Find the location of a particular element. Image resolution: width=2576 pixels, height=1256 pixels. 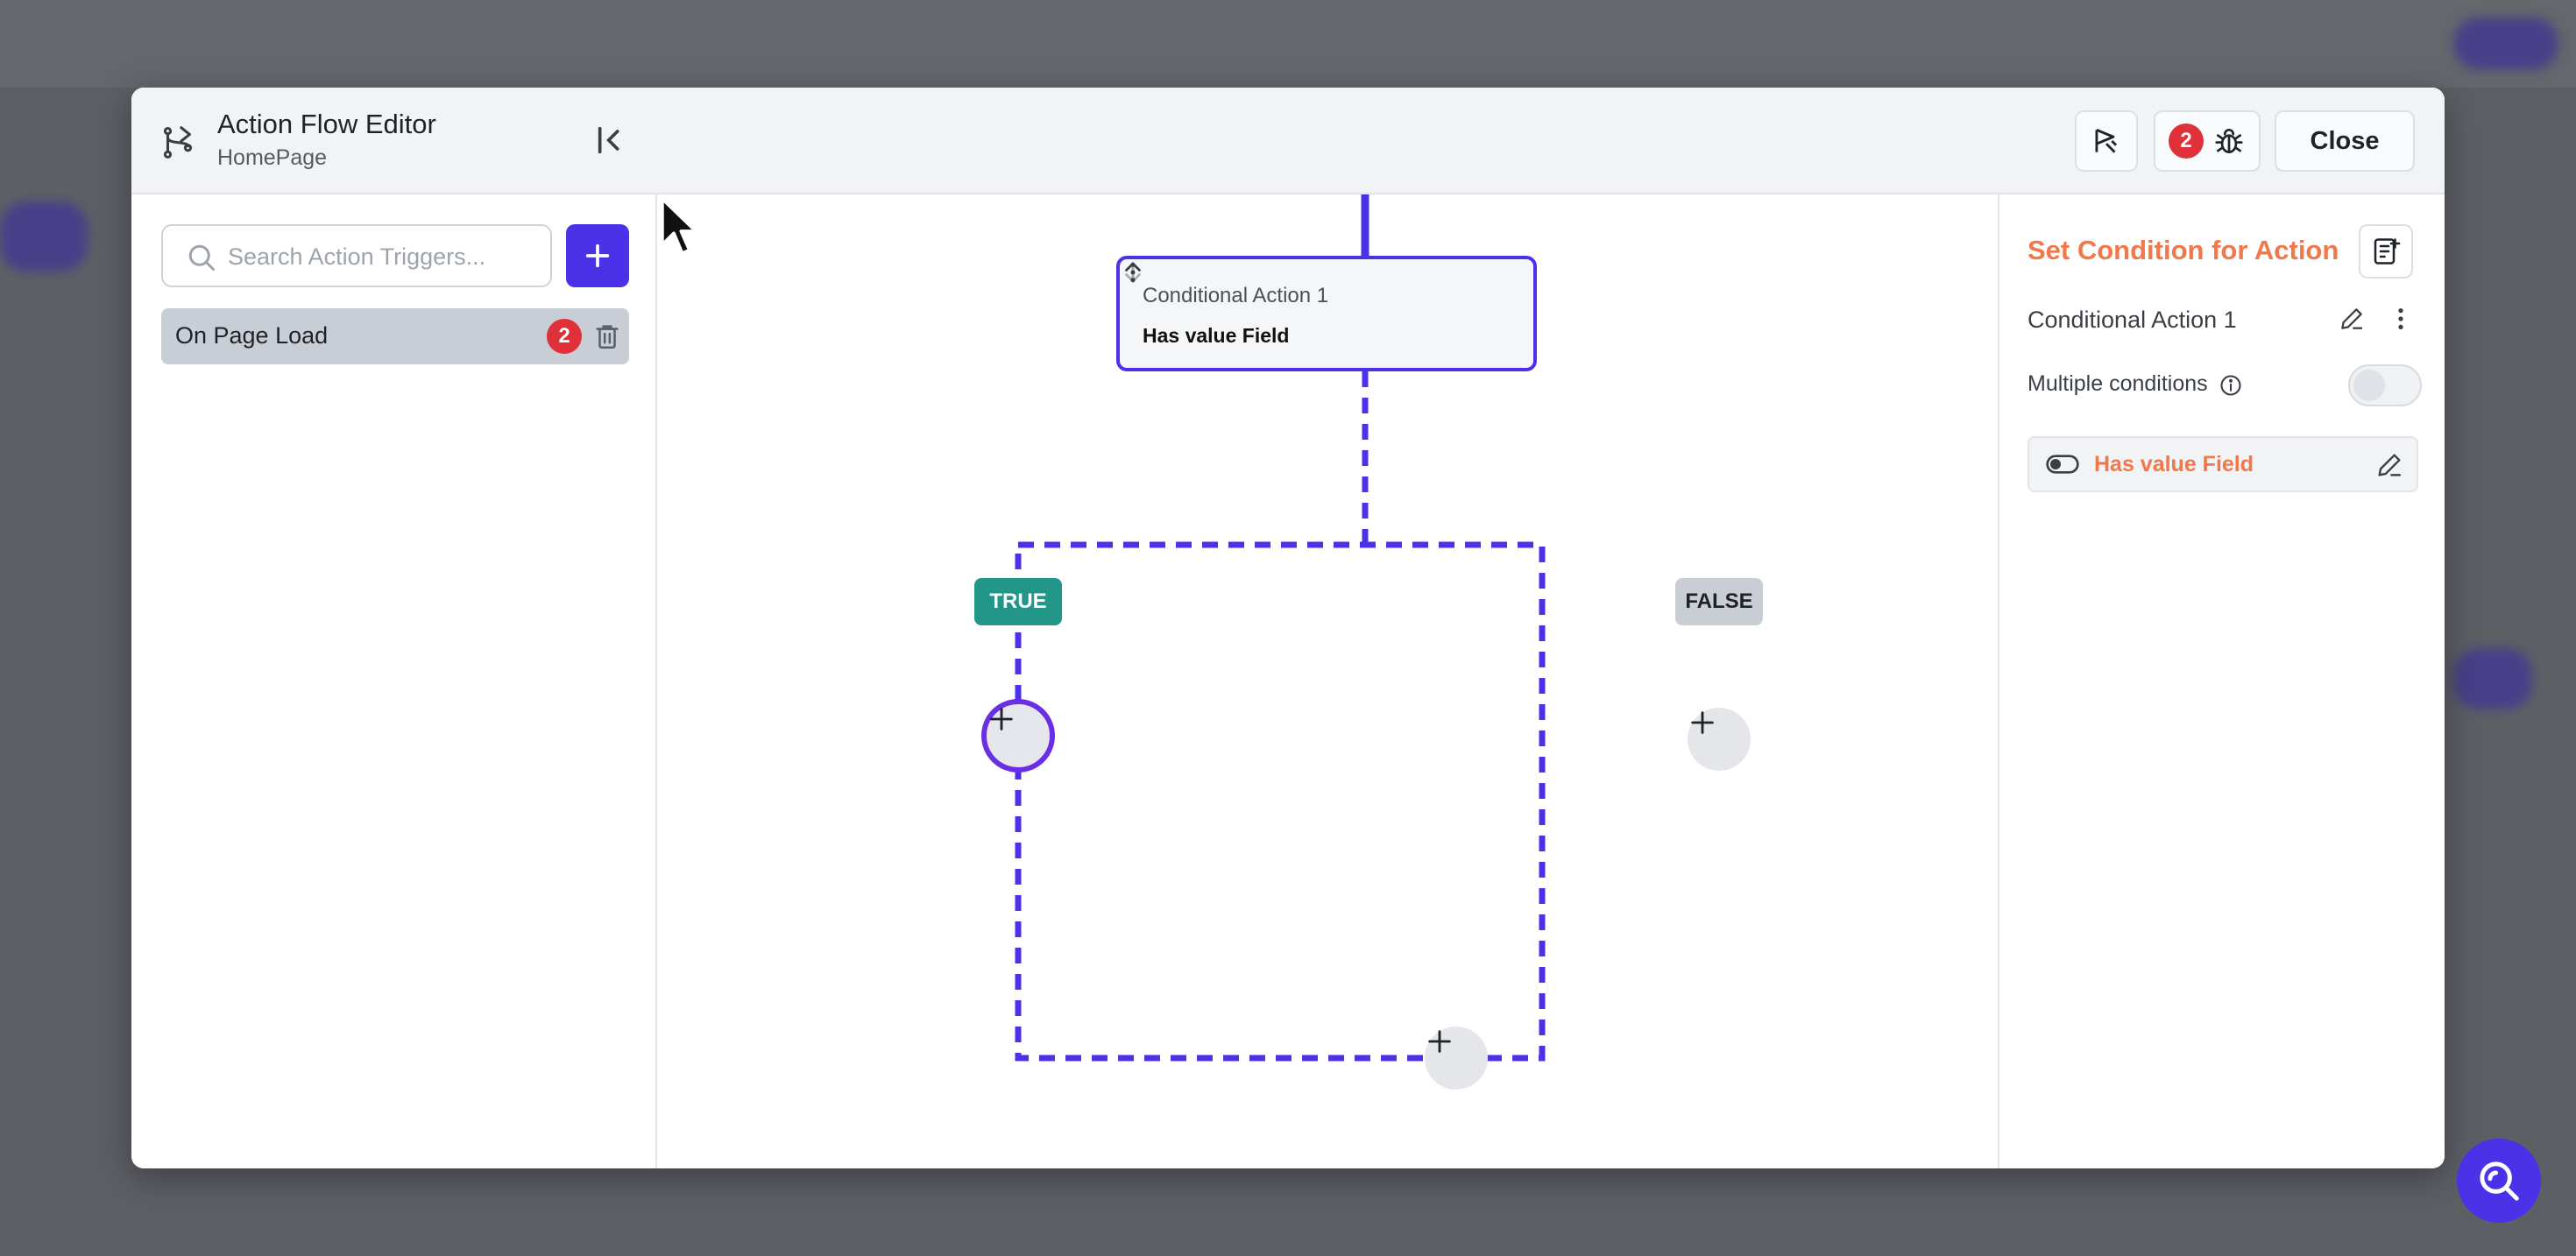

help-search-icon is located at coordinates (2499, 1181).